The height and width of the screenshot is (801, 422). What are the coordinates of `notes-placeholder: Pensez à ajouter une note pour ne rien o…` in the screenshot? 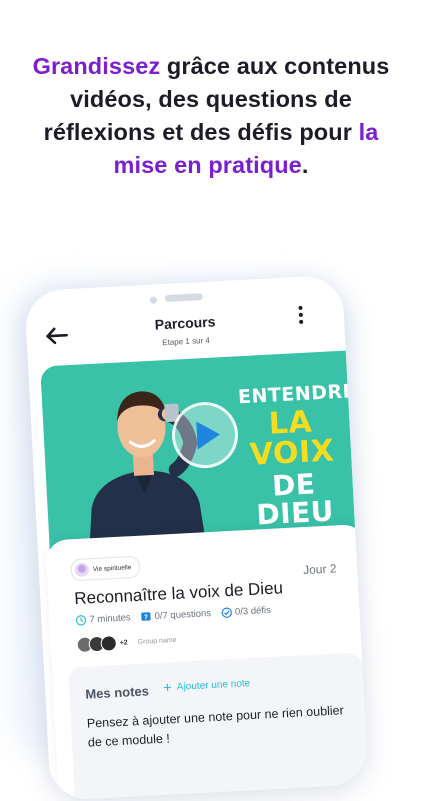 It's located at (215, 726).